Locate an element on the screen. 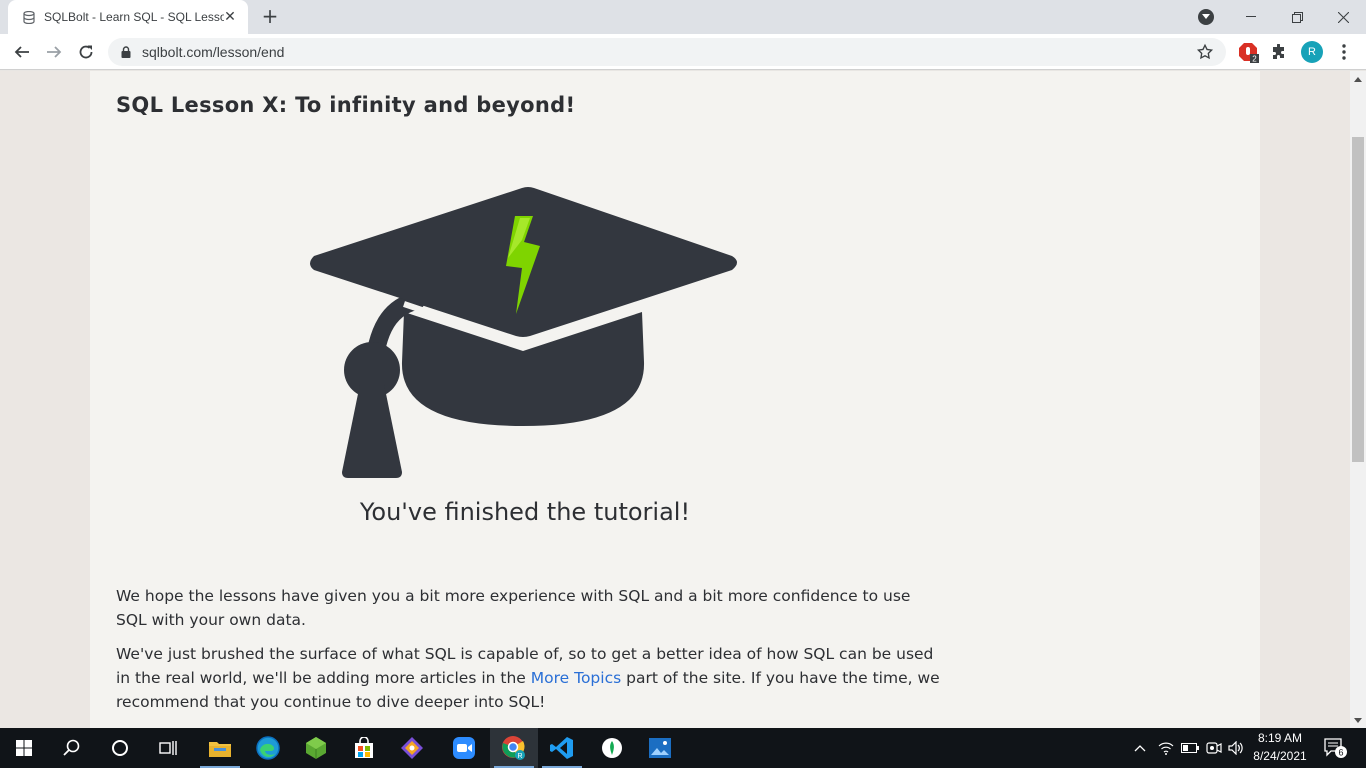 Image resolution: width=1366 pixels, height=768 pixels. forward-arrow-icon is located at coordinates (54, 52).